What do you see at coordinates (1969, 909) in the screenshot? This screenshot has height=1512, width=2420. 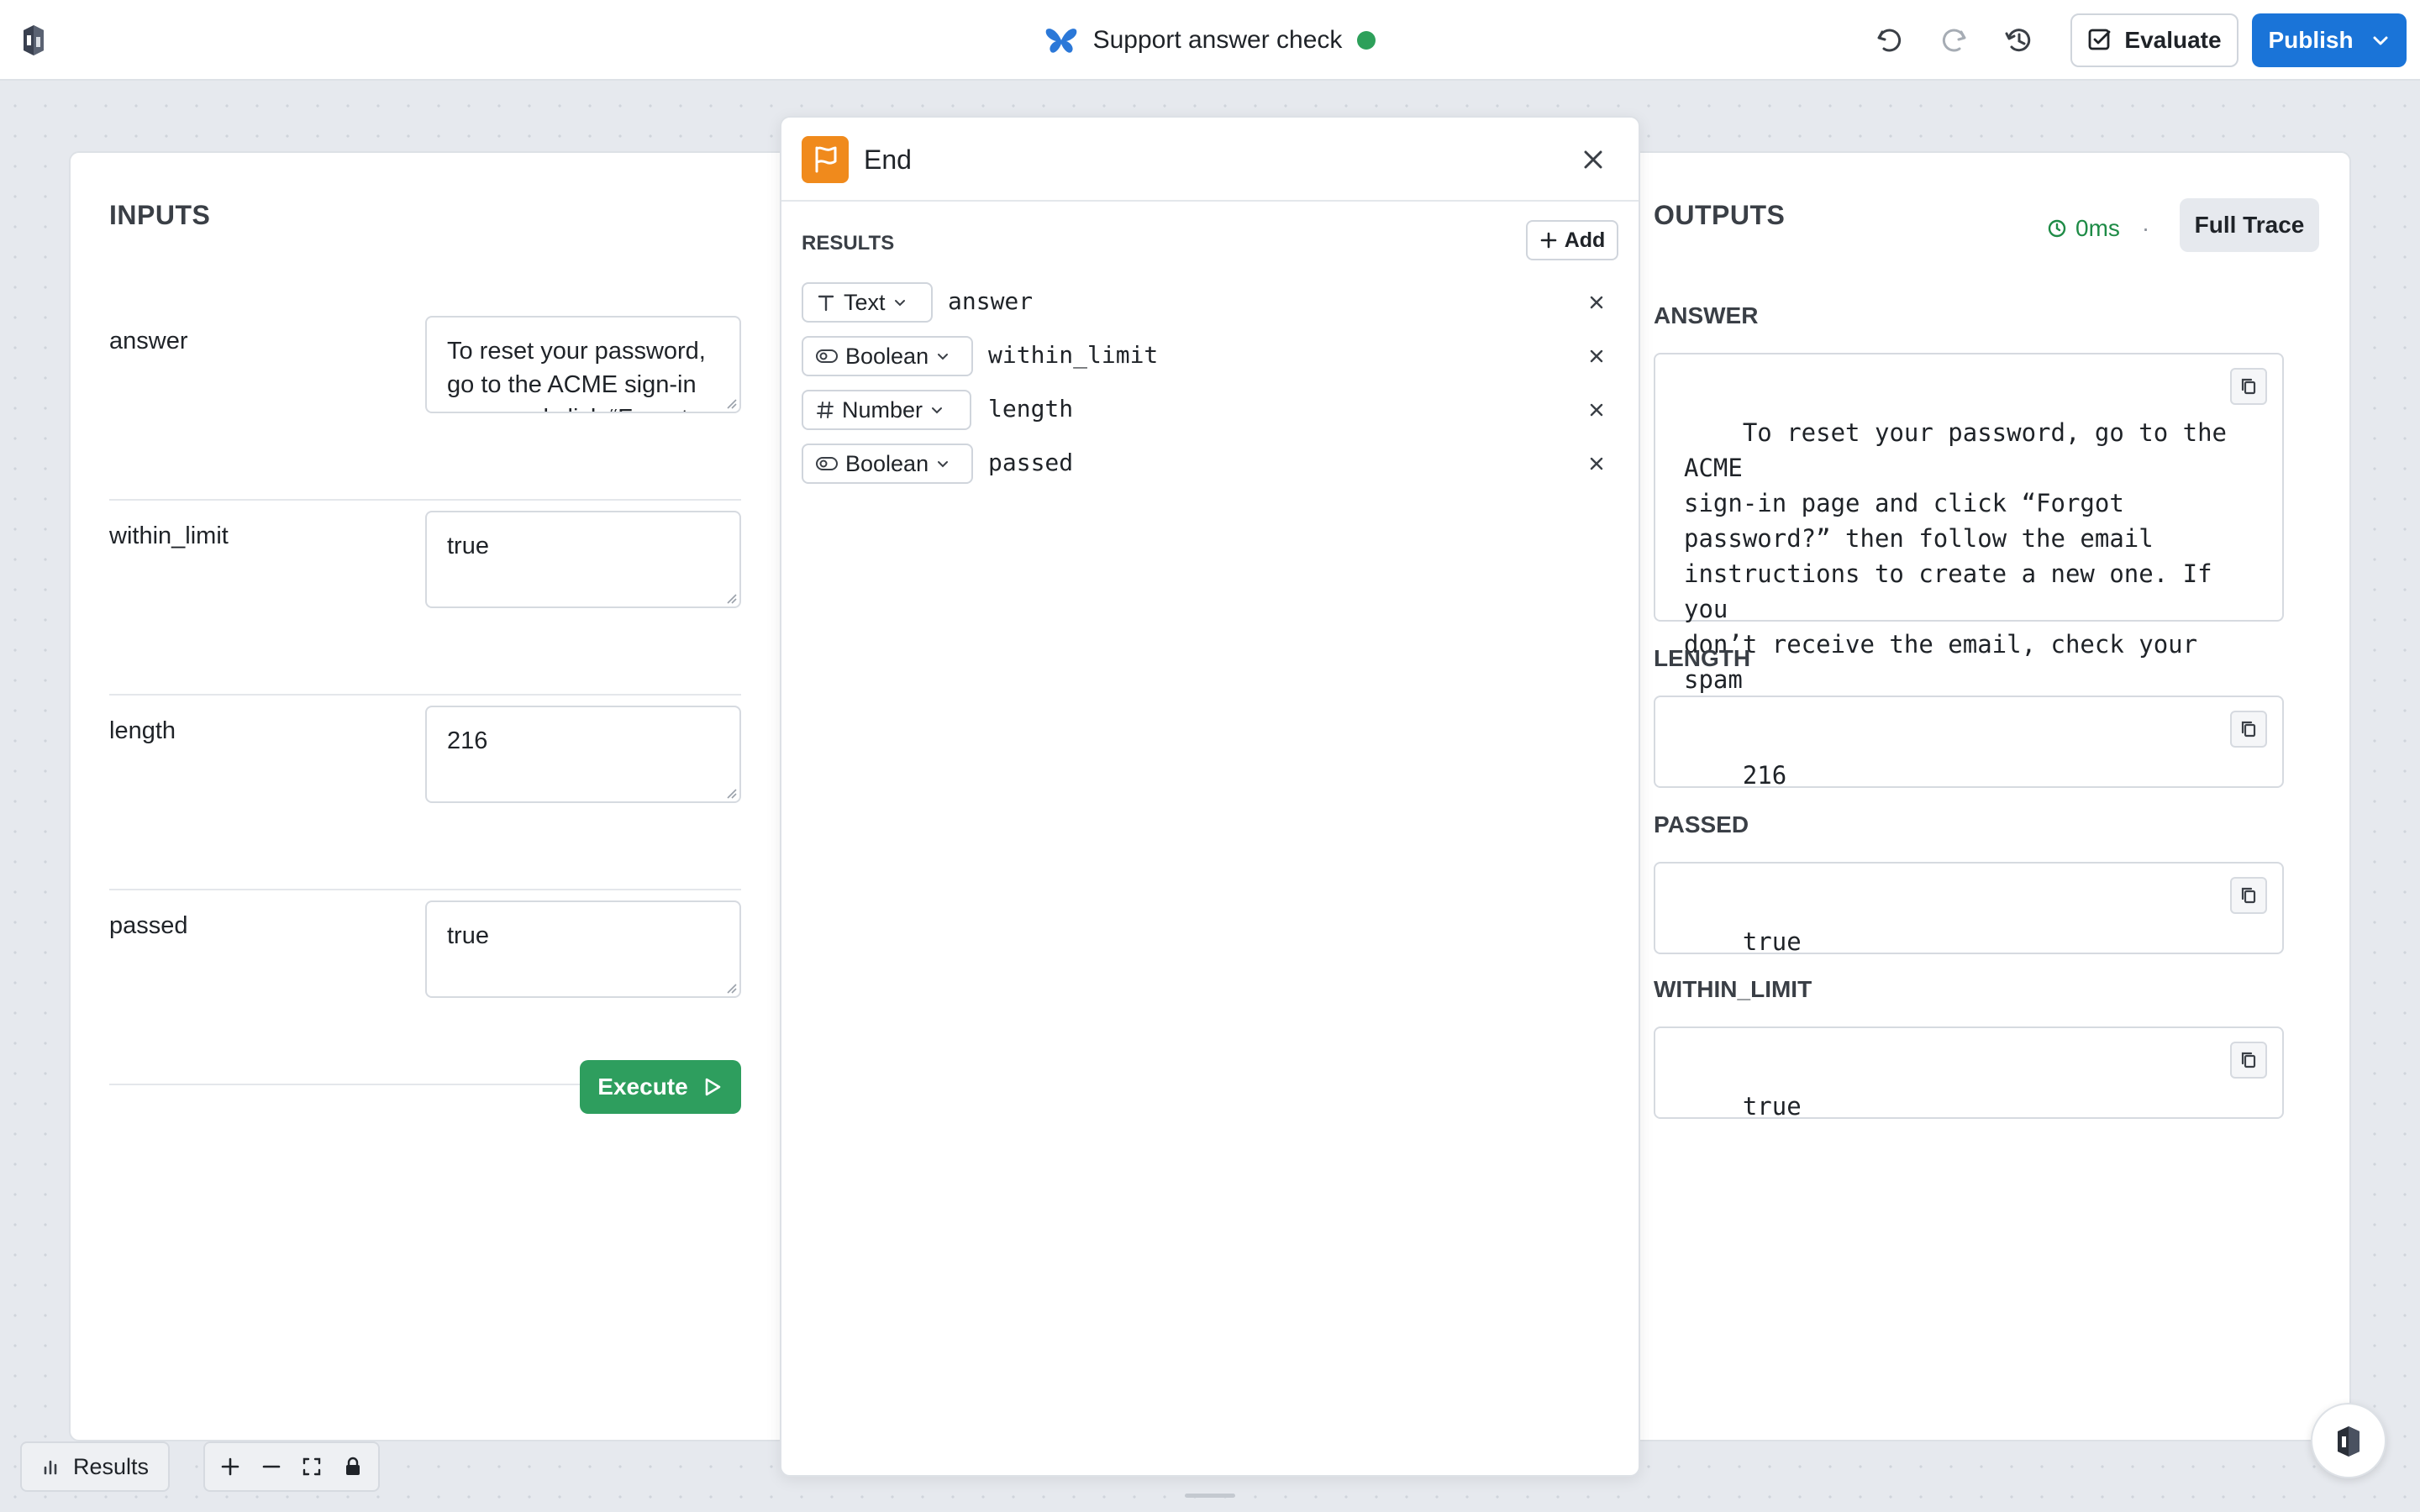 I see `output-passed: true` at bounding box center [1969, 909].